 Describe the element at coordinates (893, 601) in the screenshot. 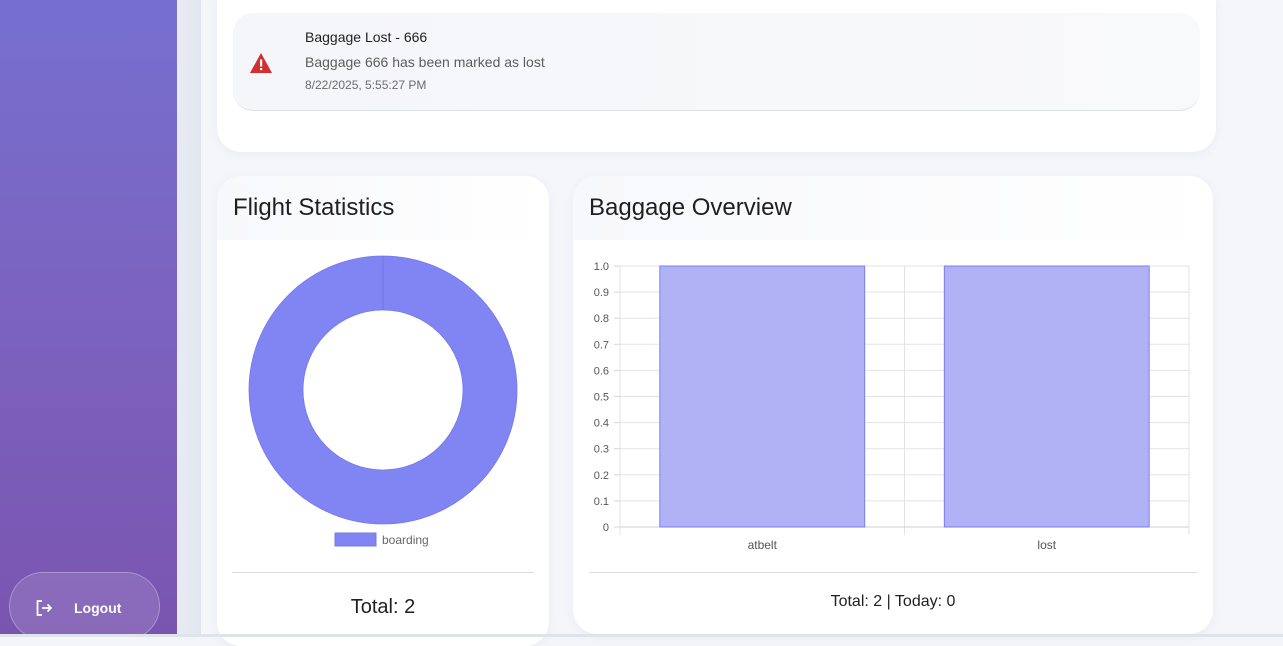

I see `baggage-total: Total: 2 | Today: 0` at that location.